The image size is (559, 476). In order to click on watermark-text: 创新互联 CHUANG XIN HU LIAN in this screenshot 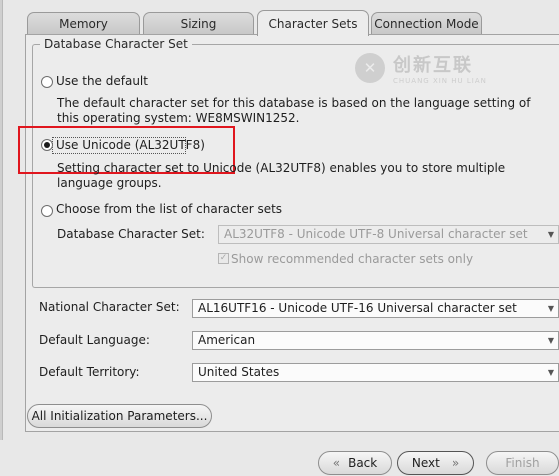, I will do `click(440, 68)`.